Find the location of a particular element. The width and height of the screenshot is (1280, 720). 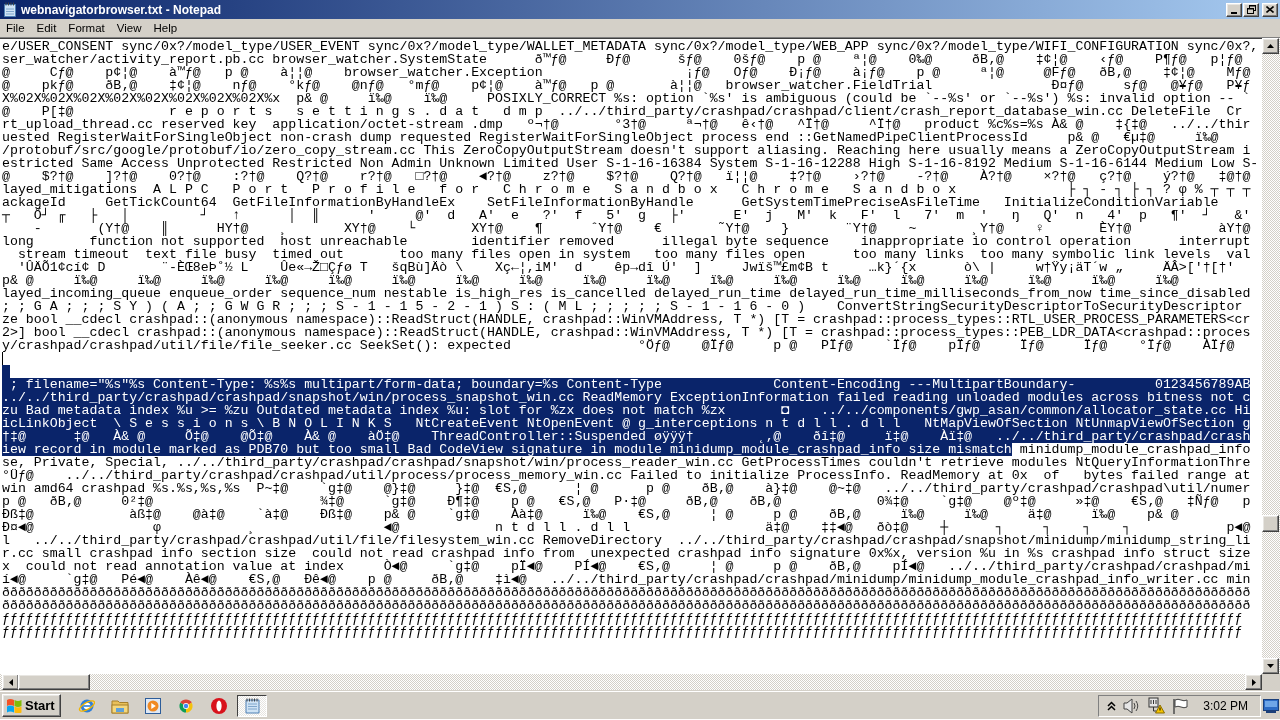

play-icon is located at coordinates (152, 705).